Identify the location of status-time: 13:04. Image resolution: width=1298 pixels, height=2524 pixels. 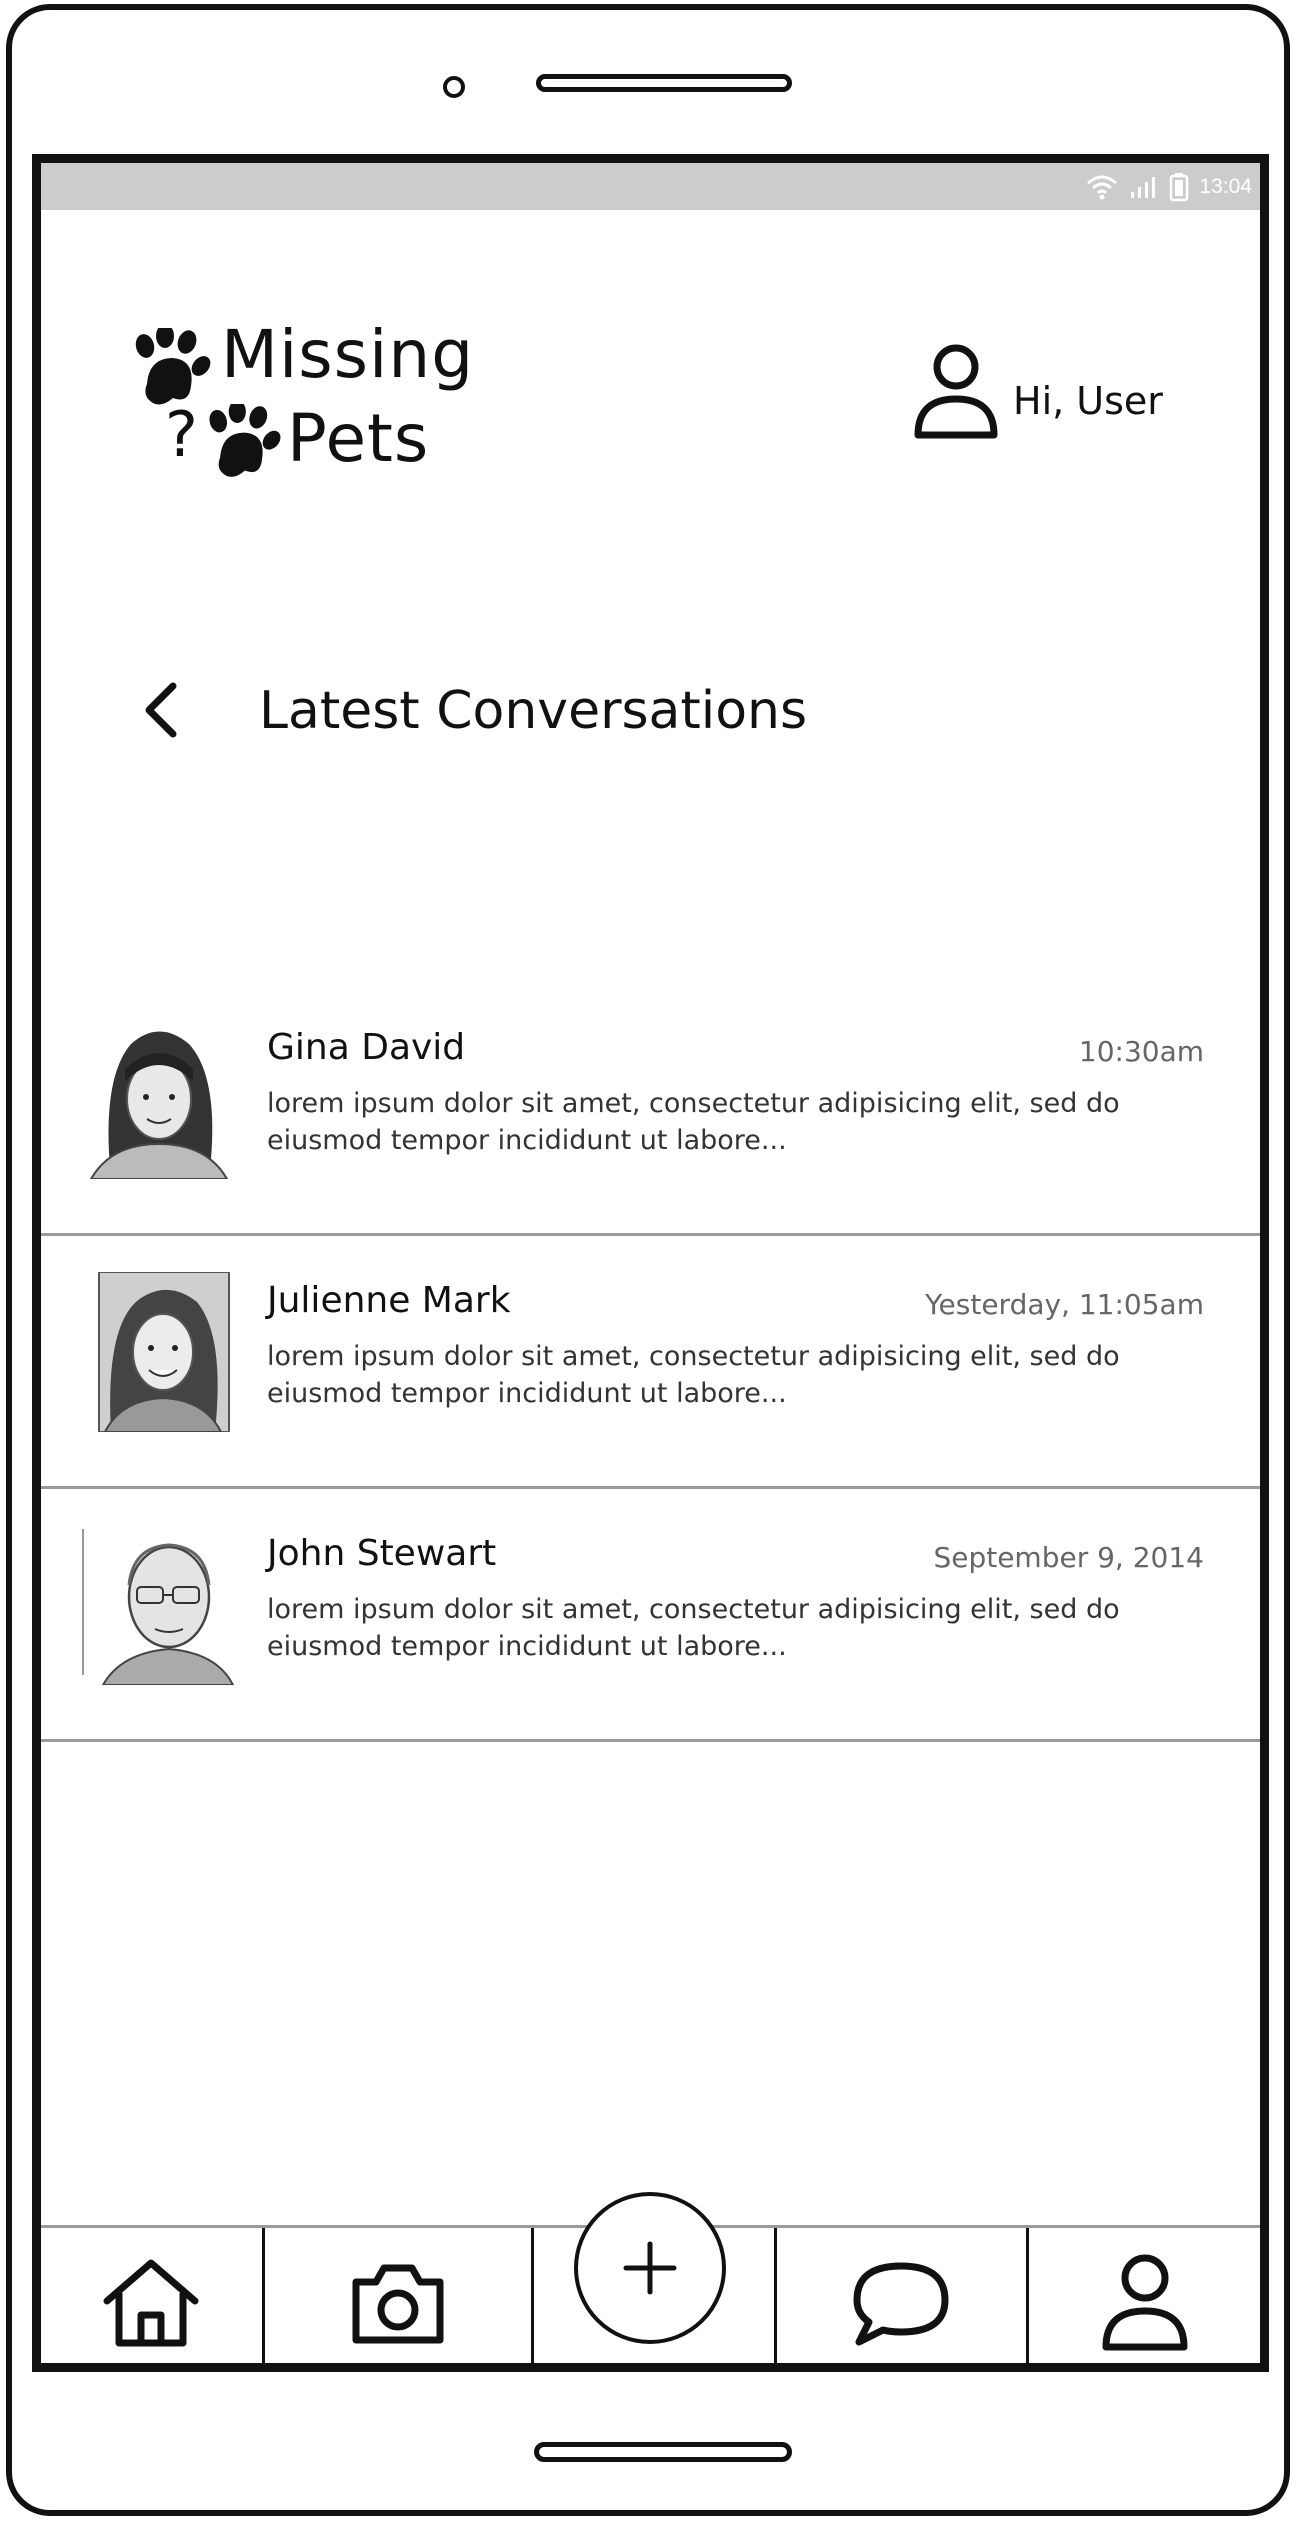
(1225, 186).